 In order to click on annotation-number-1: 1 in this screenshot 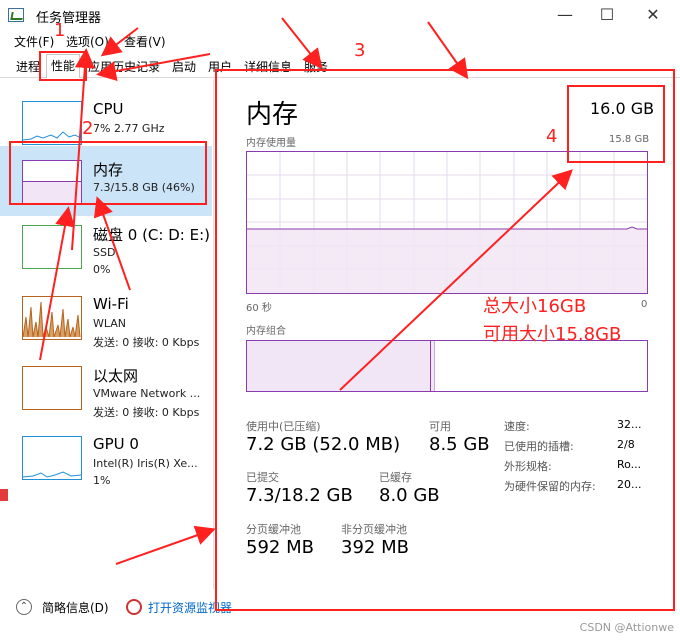, I will do `click(60, 30)`.